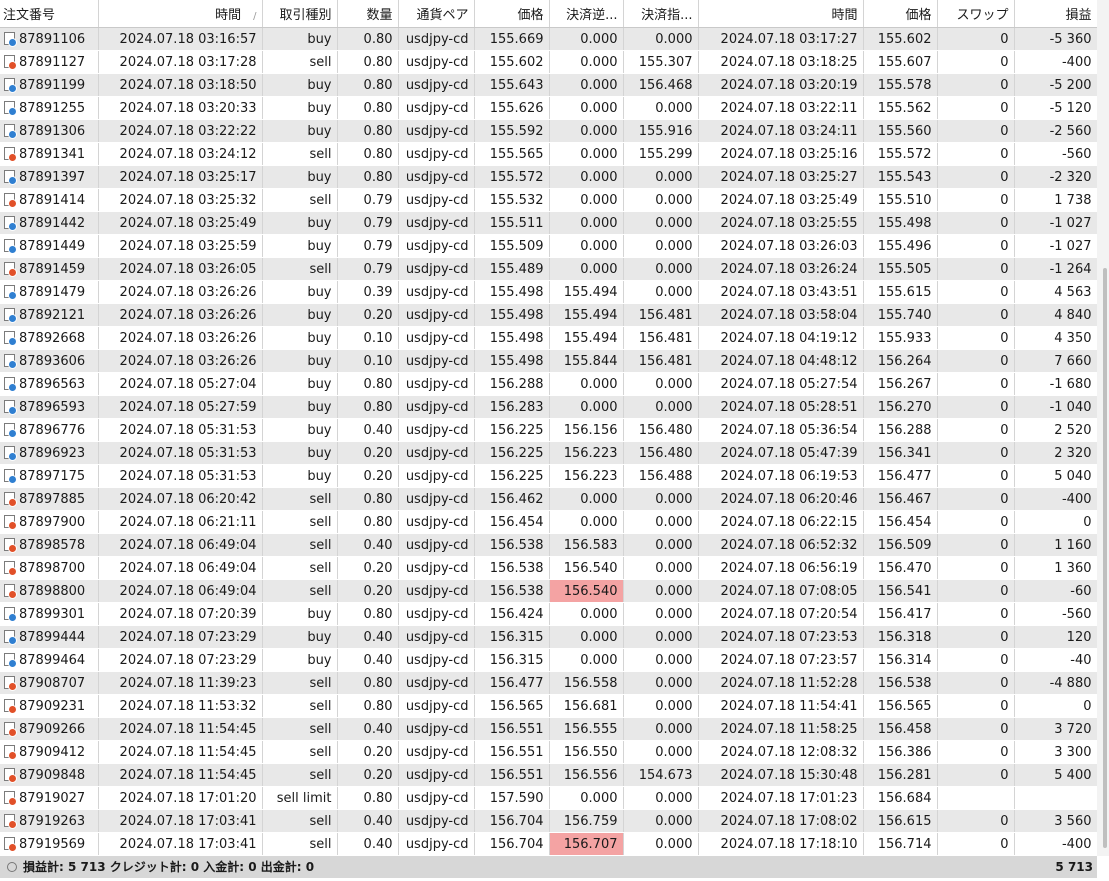 This screenshot has width=1109, height=881. I want to click on col-header-open-time: 時間 /, so click(180, 14).